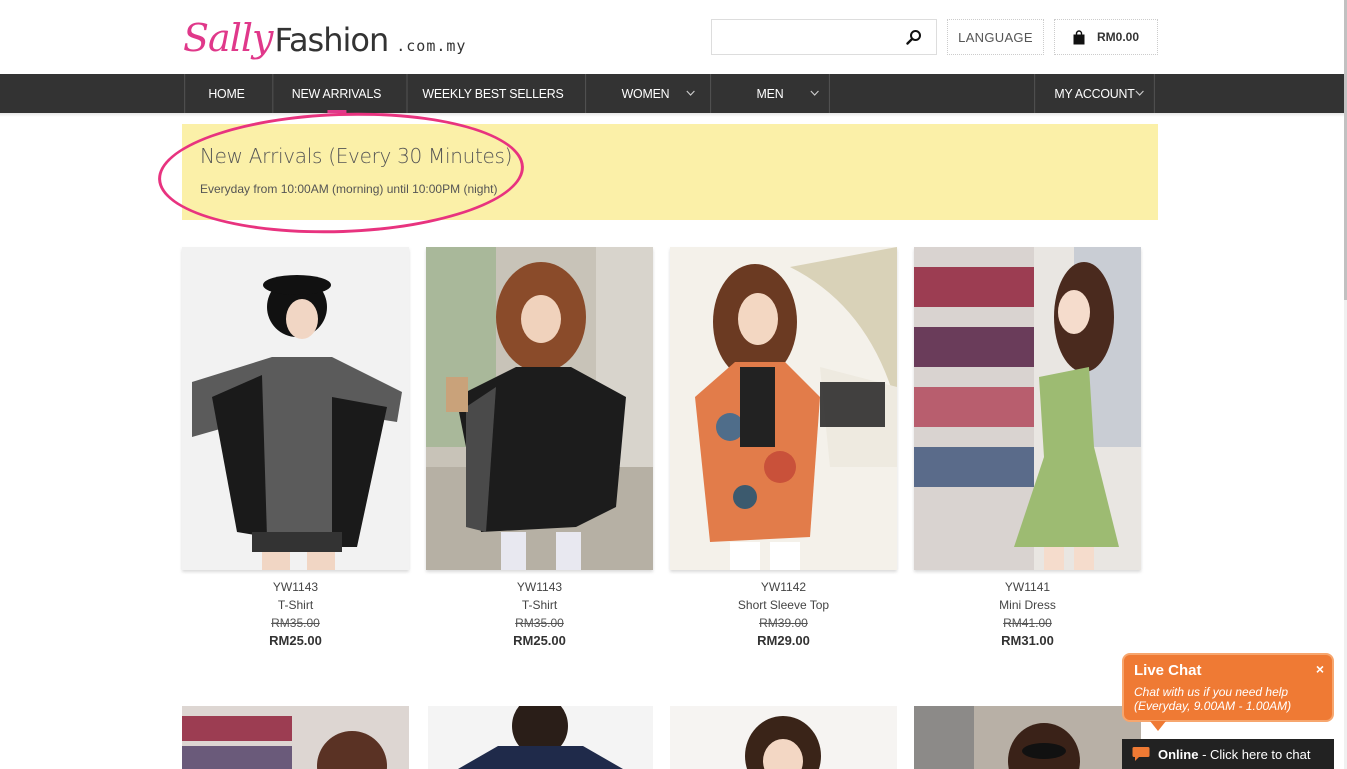 The width and height of the screenshot is (1347, 769). What do you see at coordinates (1141, 754) in the screenshot?
I see `speech-bubble-icon` at bounding box center [1141, 754].